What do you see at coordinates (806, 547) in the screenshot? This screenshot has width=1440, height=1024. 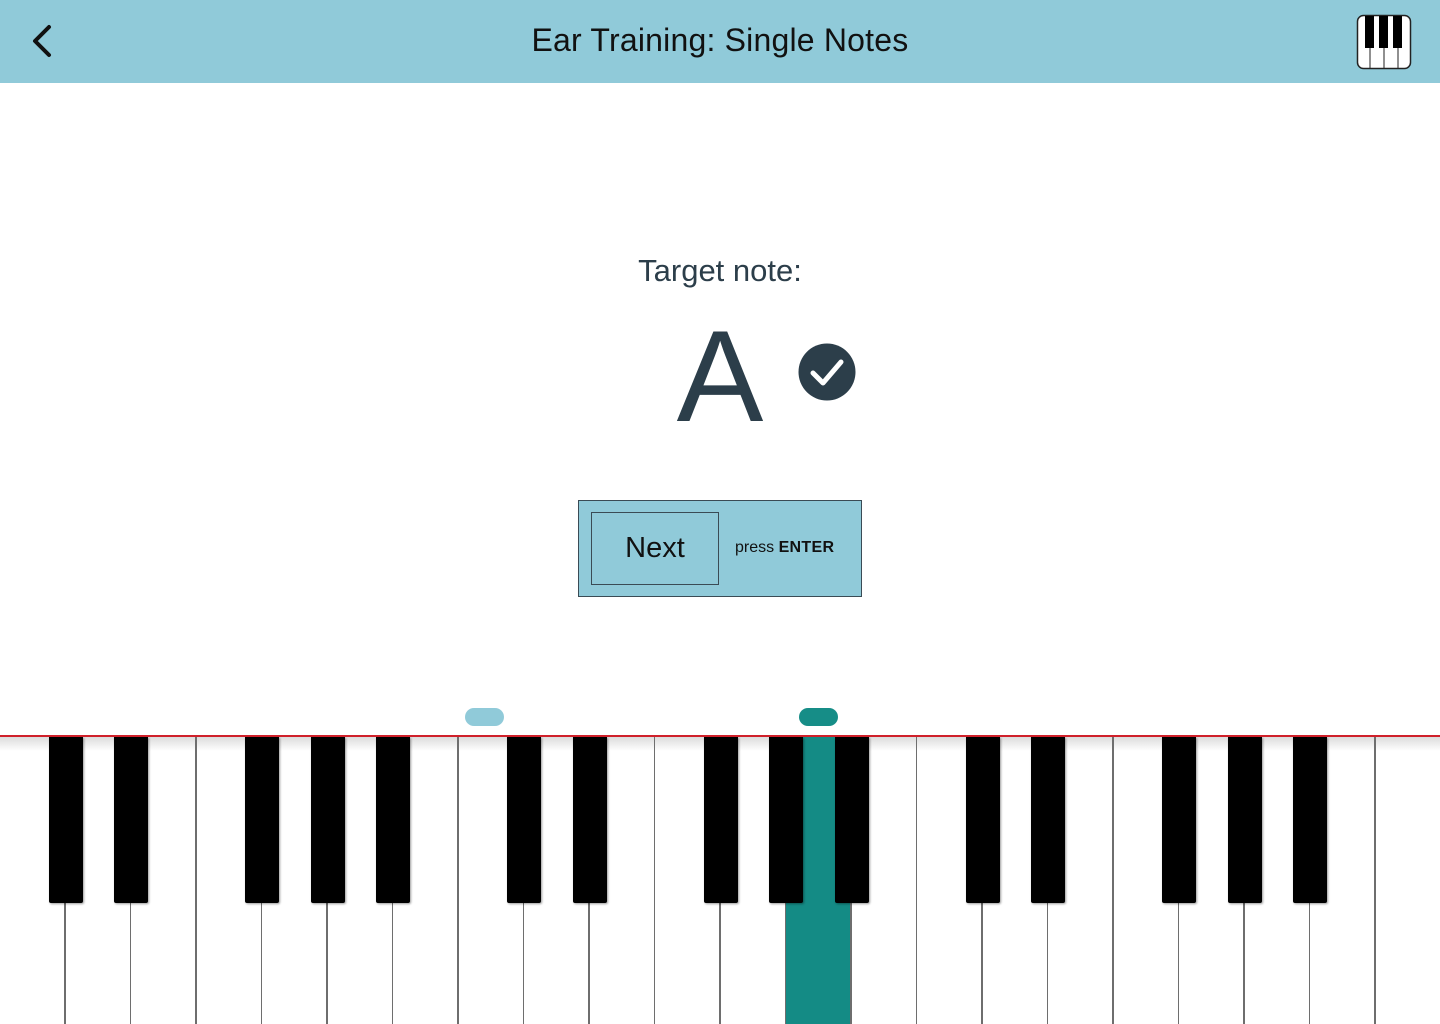 I see `enter-hint-key: ENTER` at bounding box center [806, 547].